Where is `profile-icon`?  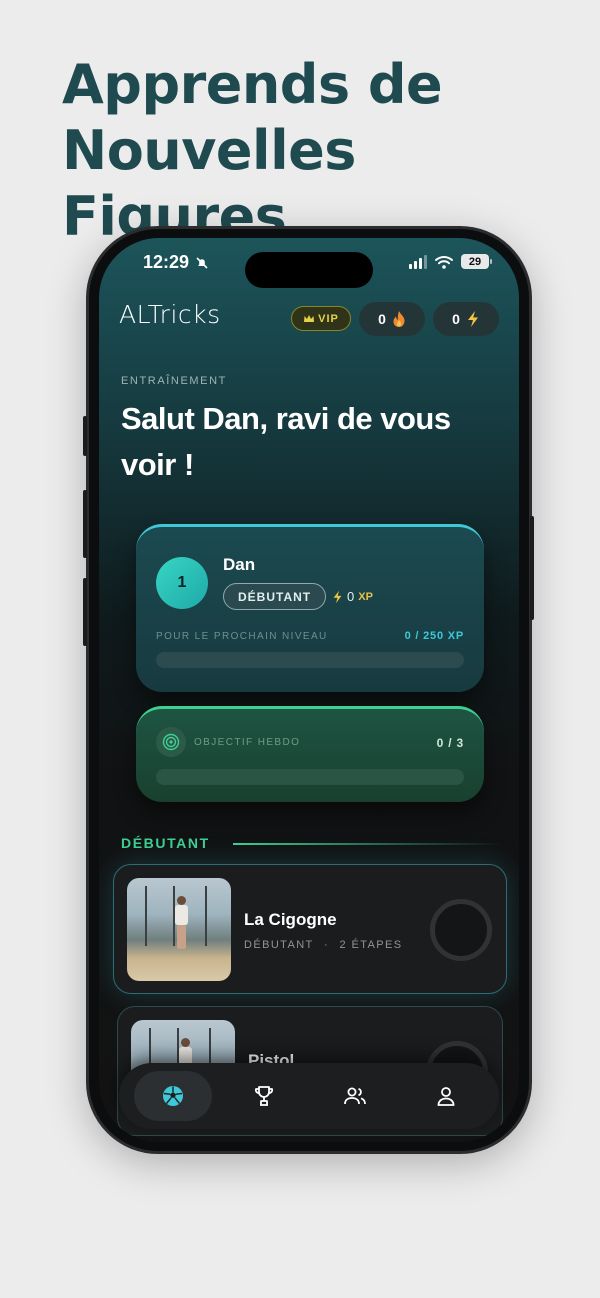 profile-icon is located at coordinates (445, 1096).